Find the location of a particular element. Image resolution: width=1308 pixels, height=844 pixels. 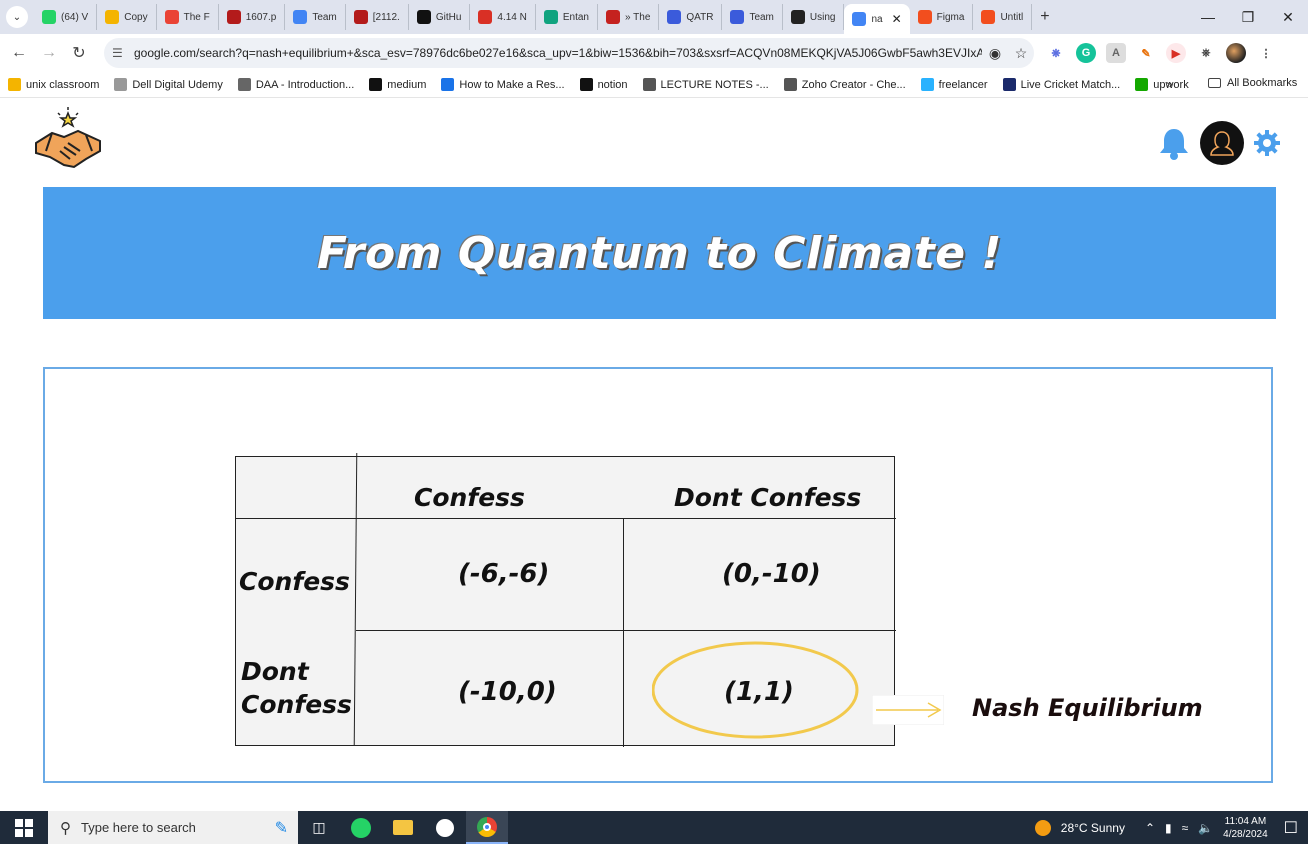

taskbar-search: ⚲ Type here to search ✎ is located at coordinates (173, 827).